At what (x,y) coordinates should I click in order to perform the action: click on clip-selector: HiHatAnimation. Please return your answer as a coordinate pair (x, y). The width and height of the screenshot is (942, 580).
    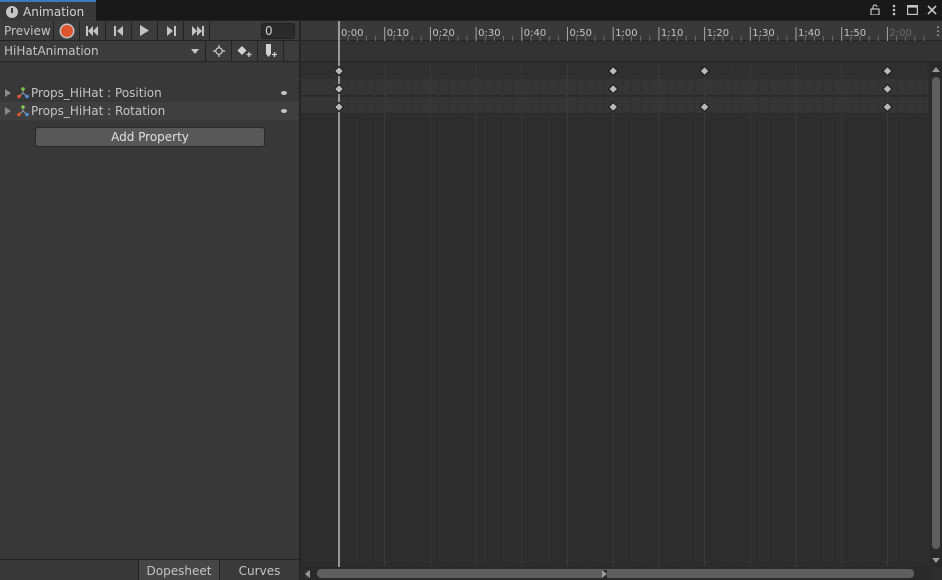
    Looking at the image, I should click on (103, 51).